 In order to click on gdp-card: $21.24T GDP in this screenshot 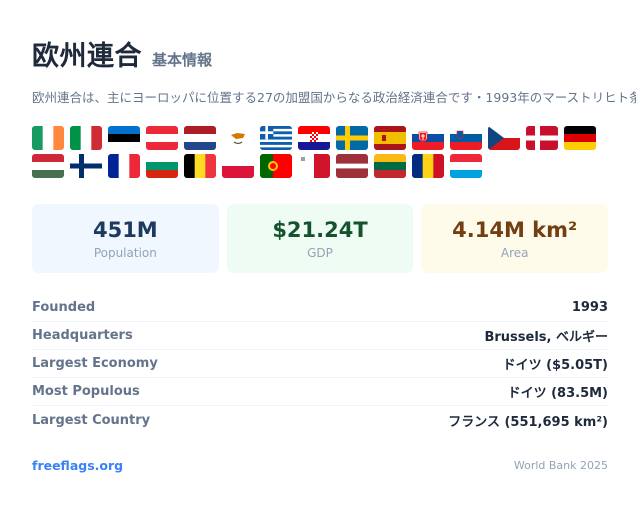, I will do `click(320, 238)`.